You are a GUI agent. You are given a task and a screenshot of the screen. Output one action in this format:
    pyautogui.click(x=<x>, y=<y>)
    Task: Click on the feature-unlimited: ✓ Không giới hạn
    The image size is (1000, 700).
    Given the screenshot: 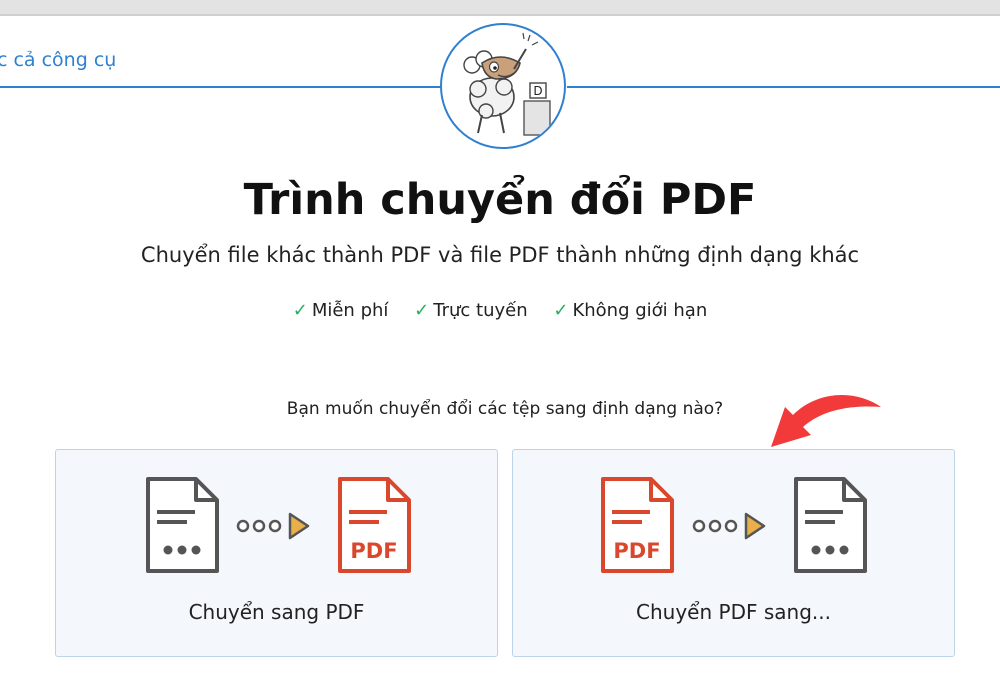 What is the action you would take?
    pyautogui.click(x=630, y=310)
    